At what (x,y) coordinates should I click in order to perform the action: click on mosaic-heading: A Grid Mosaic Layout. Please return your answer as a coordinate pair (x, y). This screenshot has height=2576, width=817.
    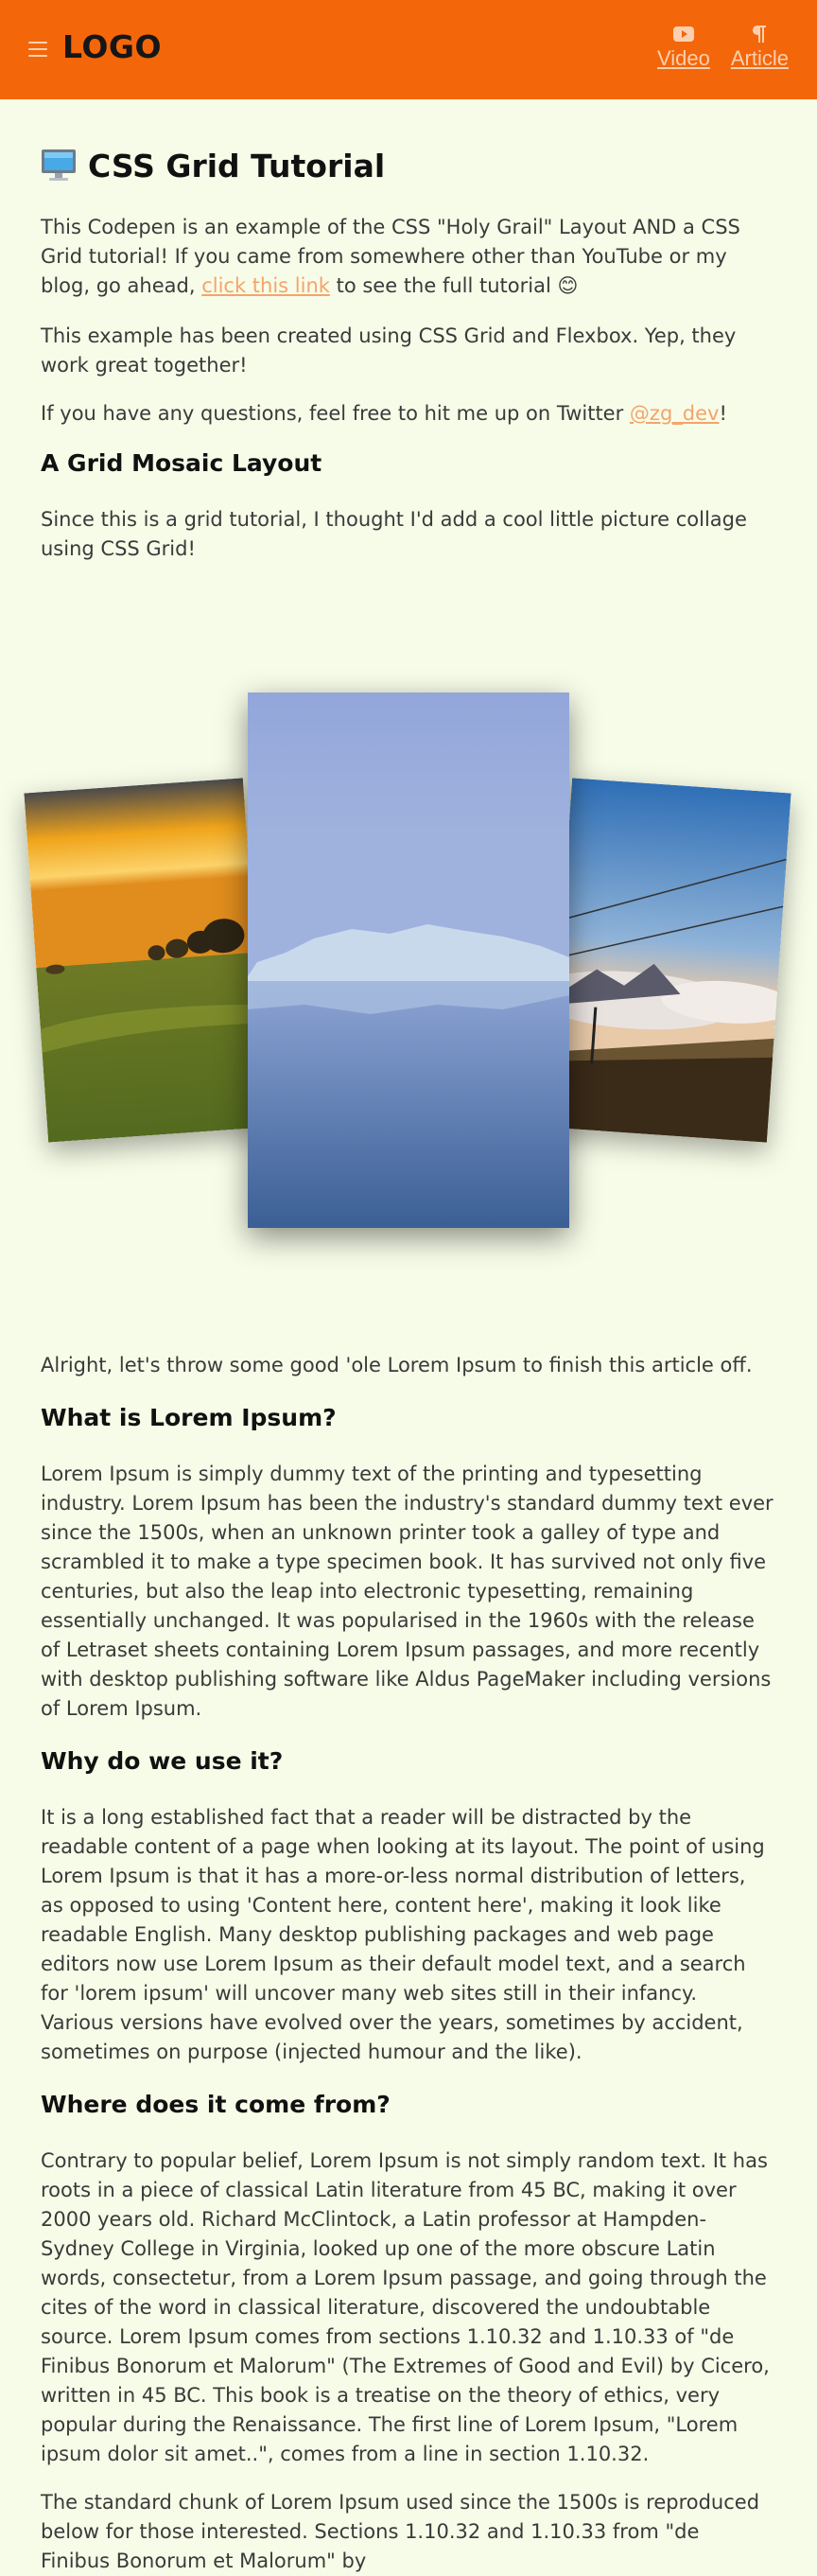
    Looking at the image, I should click on (181, 463).